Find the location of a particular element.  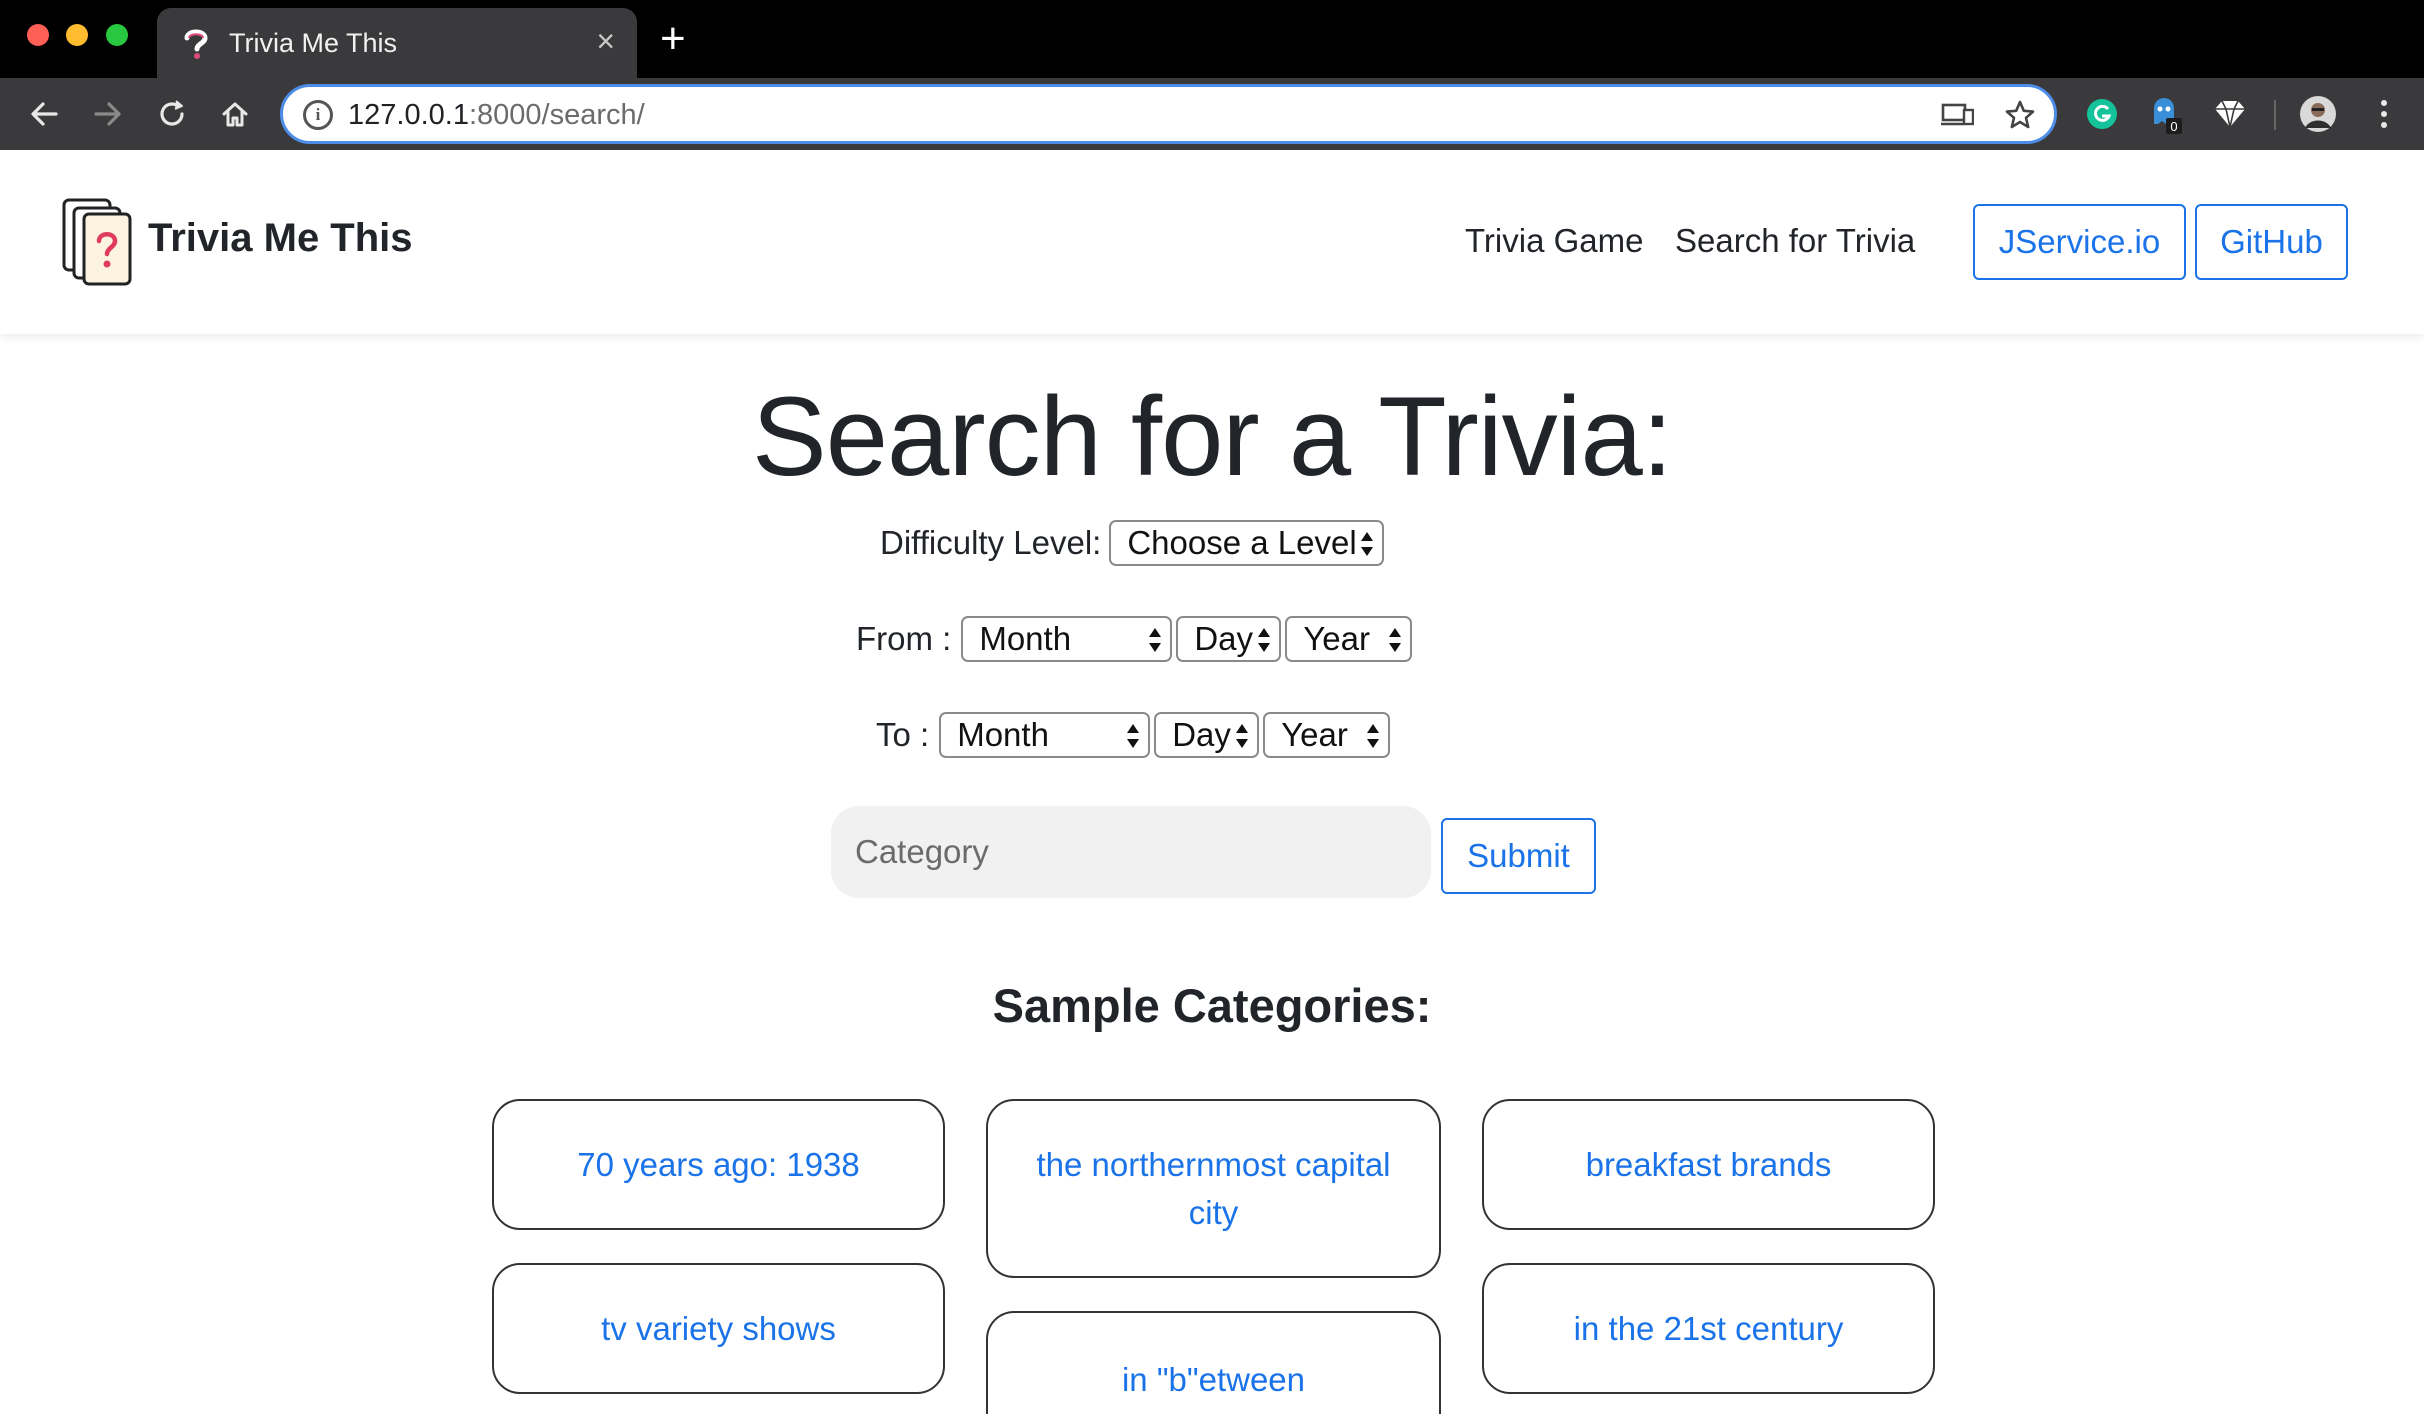

trivia-cards-logo-icon is located at coordinates (98, 242).